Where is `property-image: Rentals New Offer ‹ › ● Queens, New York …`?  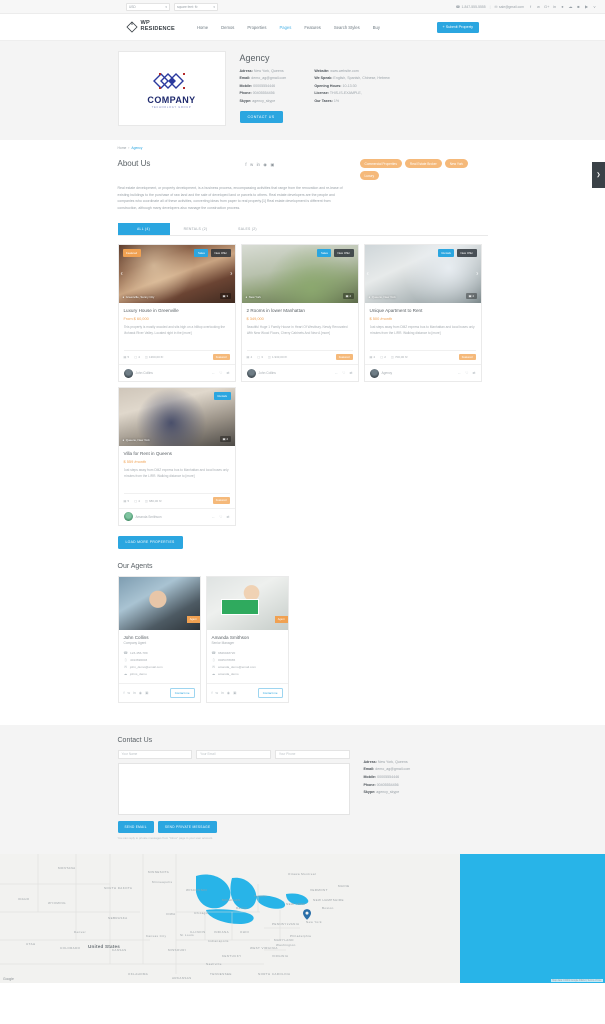
property-image: Rentals New Offer ‹ › ● Queens, New York … is located at coordinates (422, 274).